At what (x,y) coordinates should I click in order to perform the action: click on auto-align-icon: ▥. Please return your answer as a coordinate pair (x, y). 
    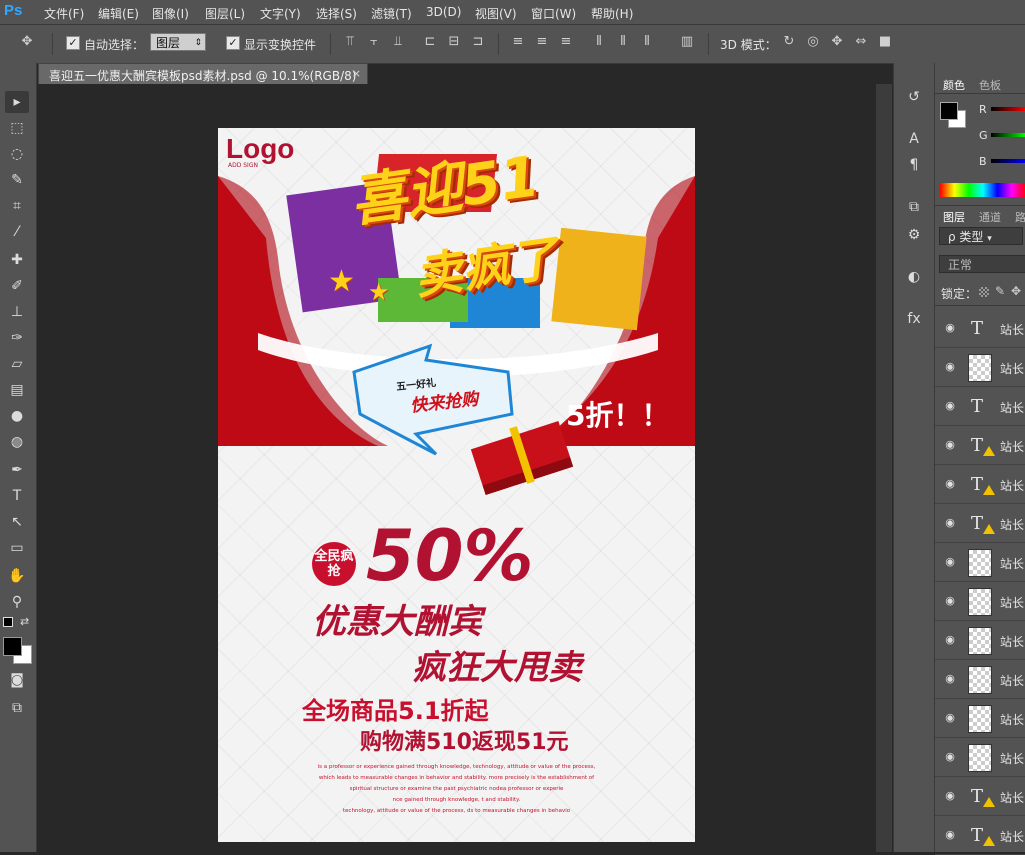
    Looking at the image, I should click on (687, 42).